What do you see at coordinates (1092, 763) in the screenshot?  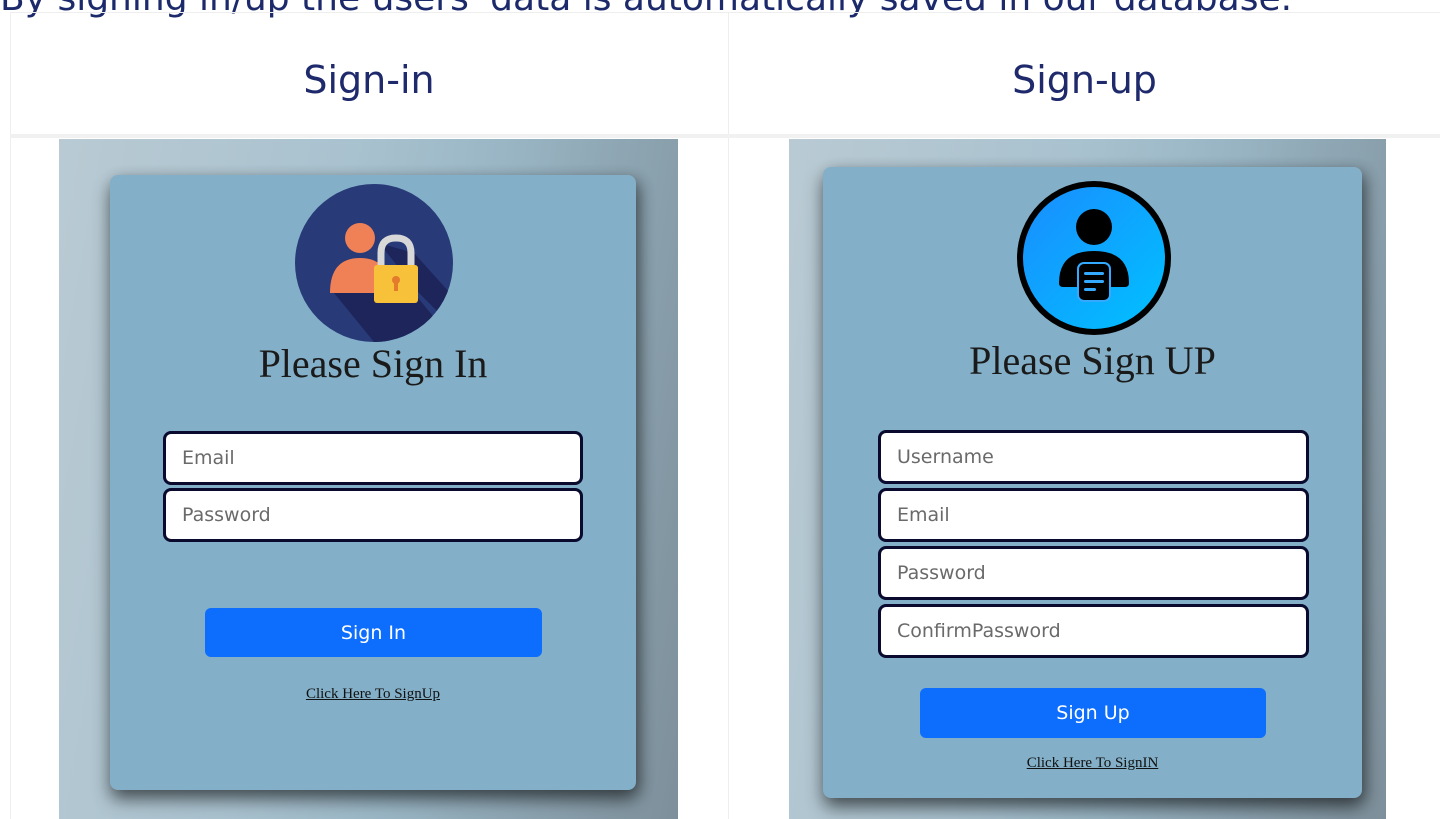 I see `signin-link: Click Here To SignIN` at bounding box center [1092, 763].